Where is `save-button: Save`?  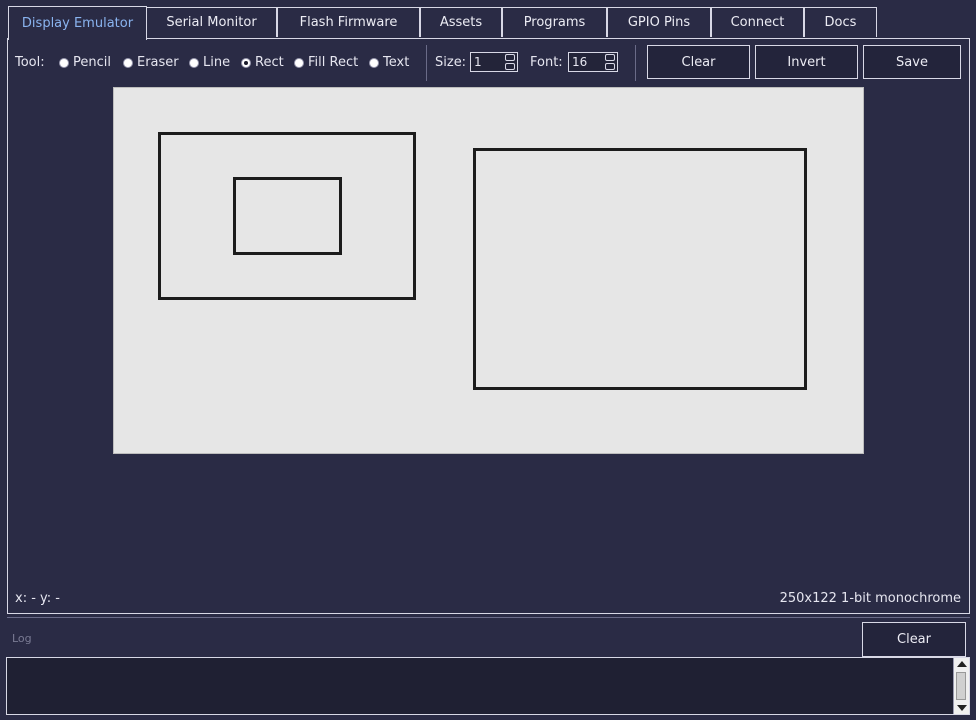 save-button: Save is located at coordinates (912, 62).